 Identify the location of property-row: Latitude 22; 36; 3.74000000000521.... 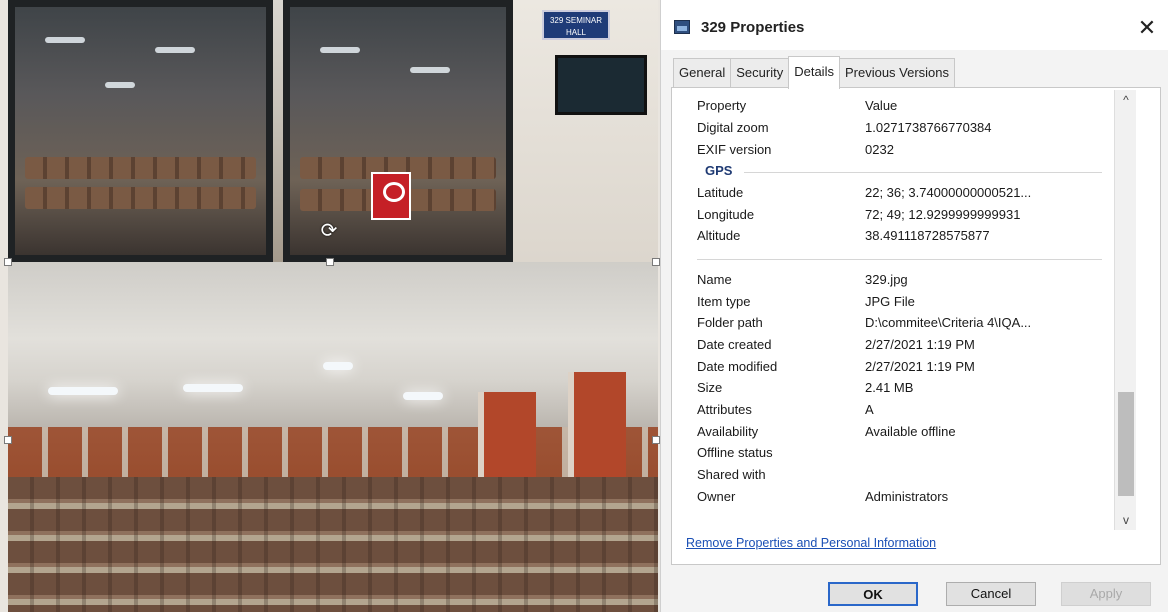
(901, 193).